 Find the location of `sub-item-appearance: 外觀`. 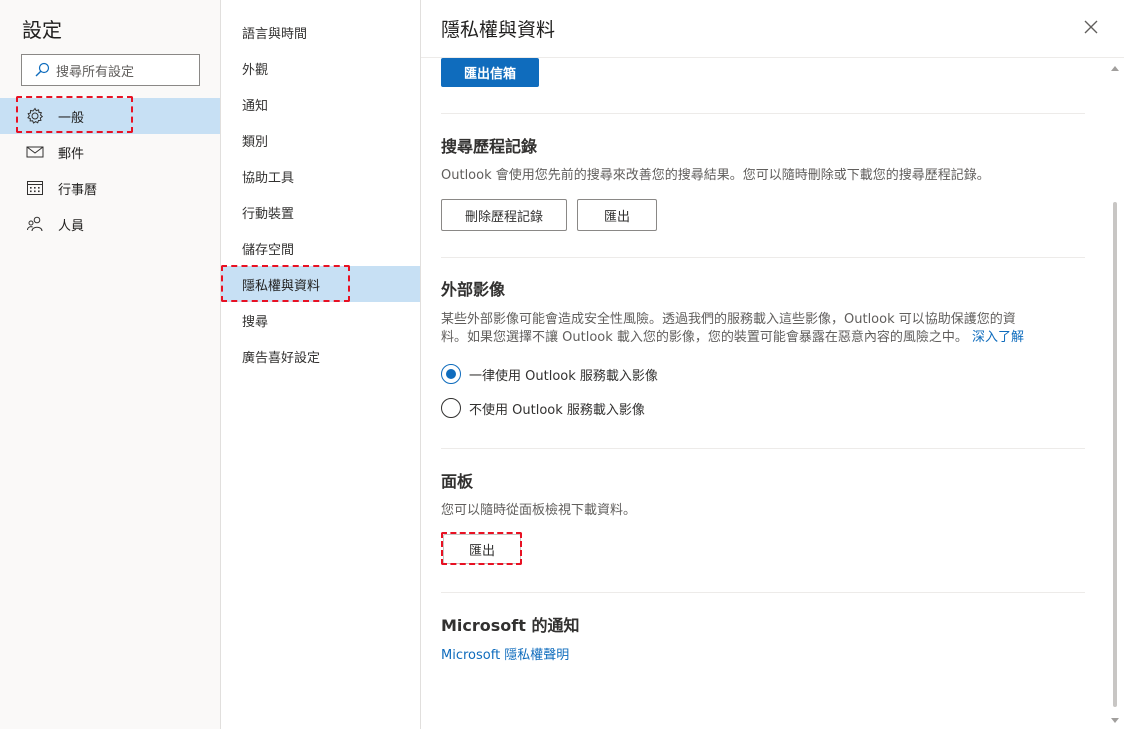

sub-item-appearance: 外觀 is located at coordinates (320, 68).